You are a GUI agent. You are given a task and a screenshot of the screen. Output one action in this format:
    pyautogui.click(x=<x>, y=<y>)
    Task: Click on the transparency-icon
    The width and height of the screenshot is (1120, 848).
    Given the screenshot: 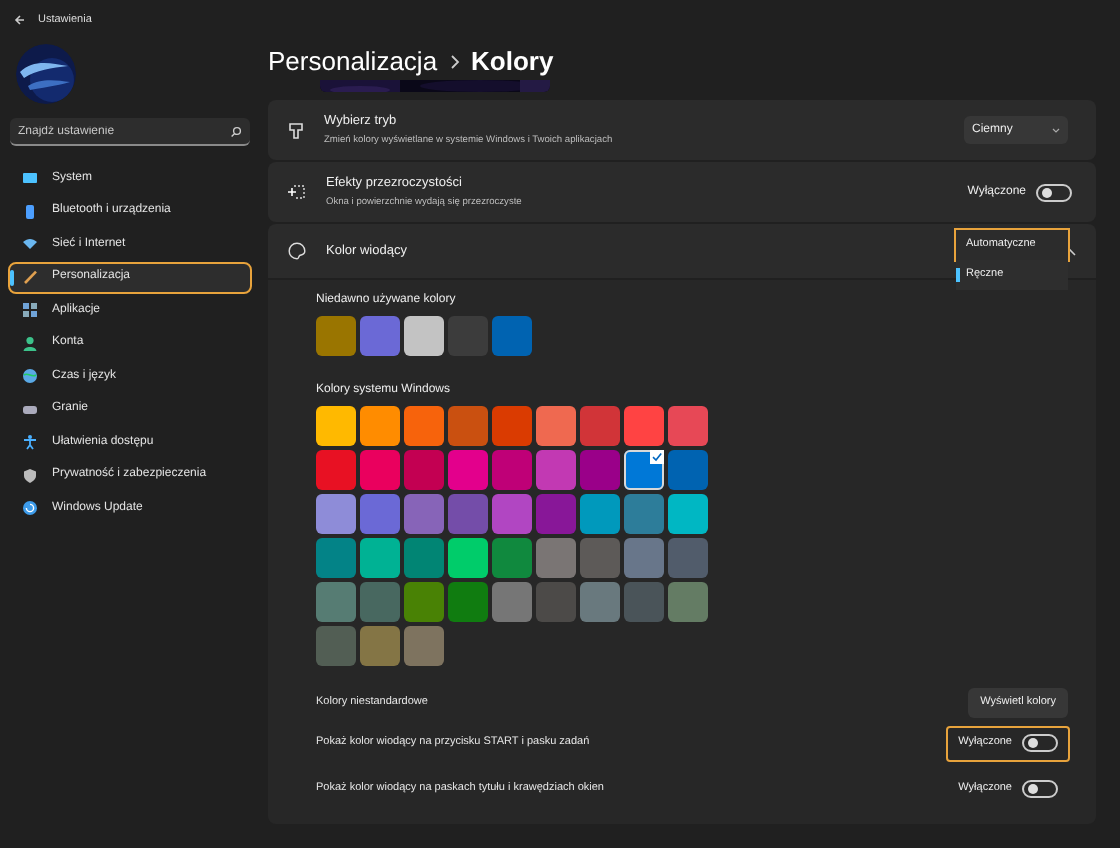 What is the action you would take?
    pyautogui.click(x=297, y=192)
    